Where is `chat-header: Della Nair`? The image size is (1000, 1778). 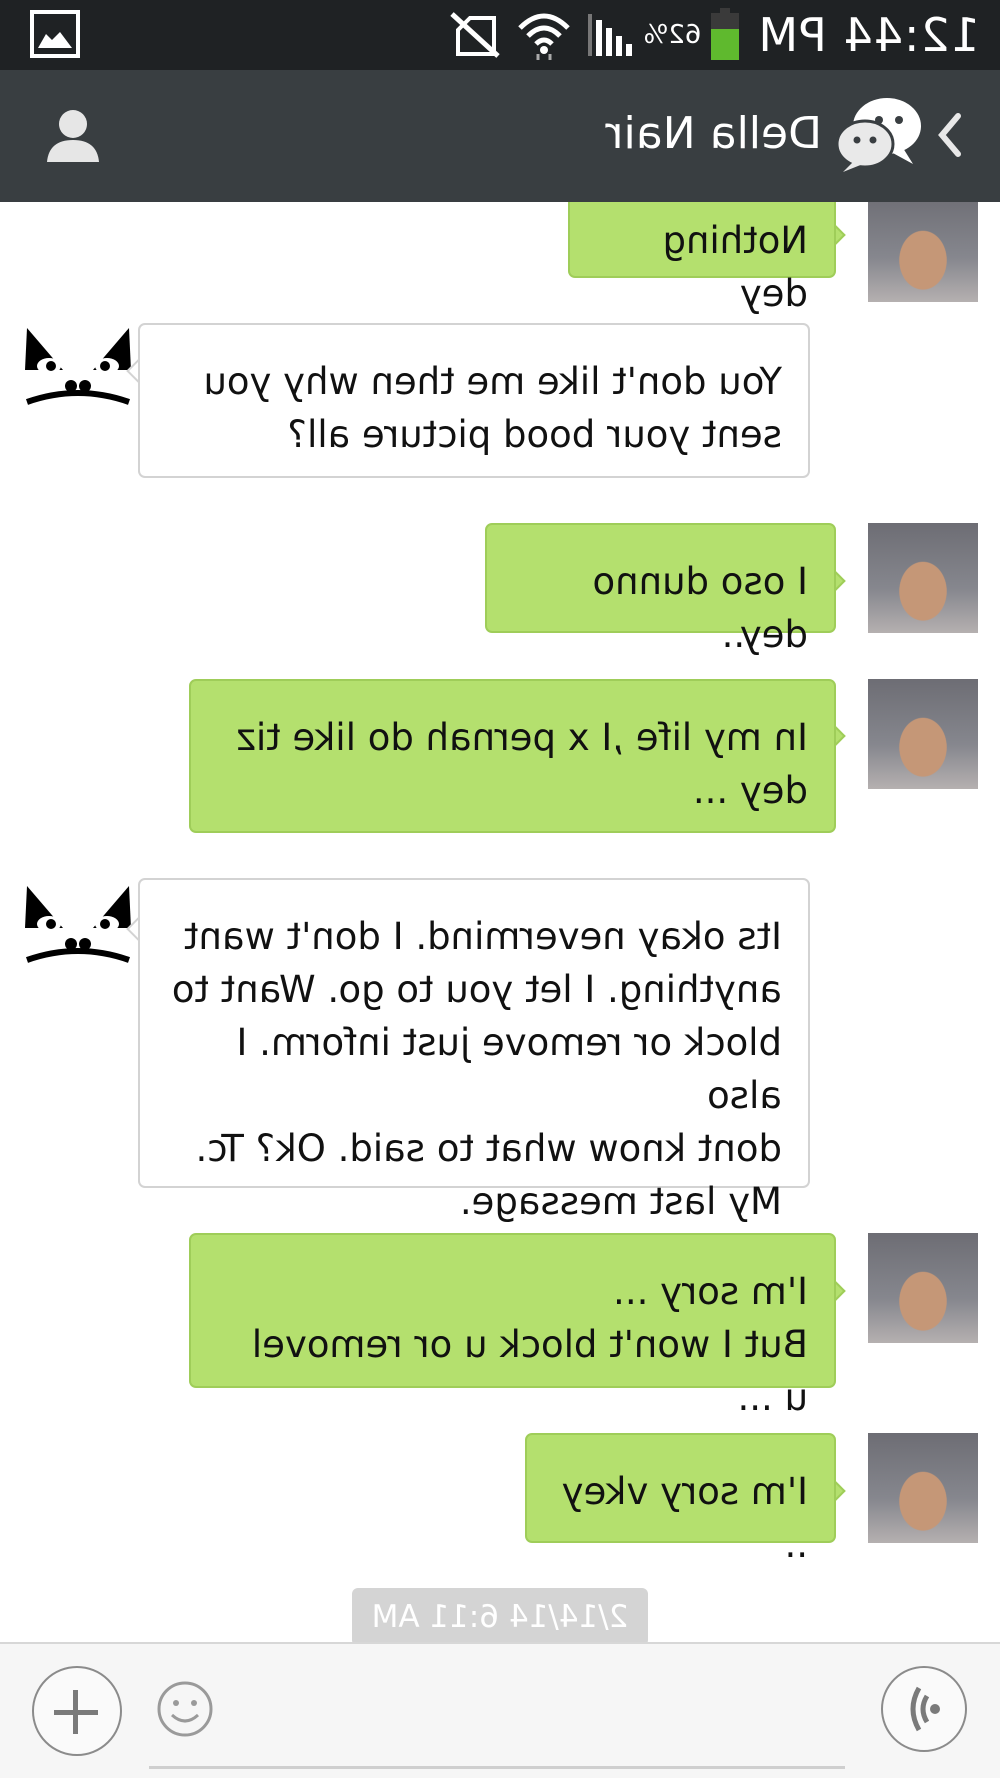
chat-header: Della Nair is located at coordinates (500, 136).